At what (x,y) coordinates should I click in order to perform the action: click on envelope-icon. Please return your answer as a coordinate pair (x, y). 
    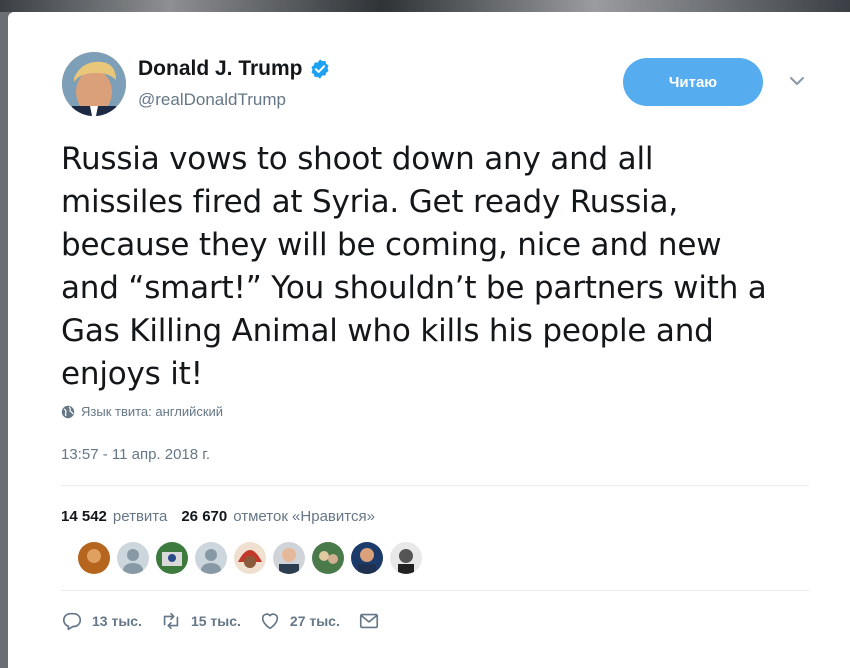
    Looking at the image, I should click on (368, 621).